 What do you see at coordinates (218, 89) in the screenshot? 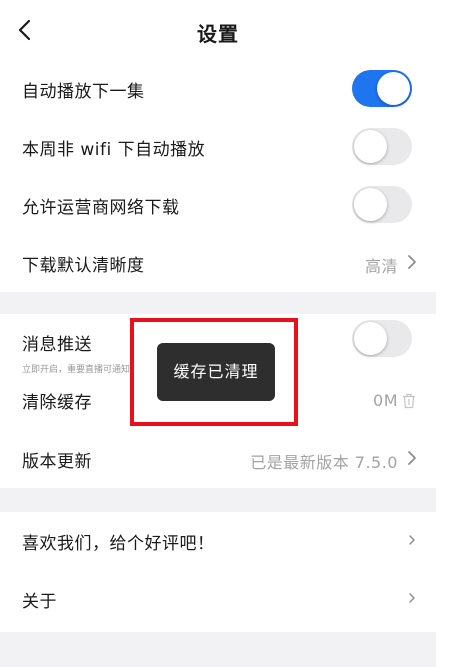
I see `setting-autoplay-next: 自动播放下一集` at bounding box center [218, 89].